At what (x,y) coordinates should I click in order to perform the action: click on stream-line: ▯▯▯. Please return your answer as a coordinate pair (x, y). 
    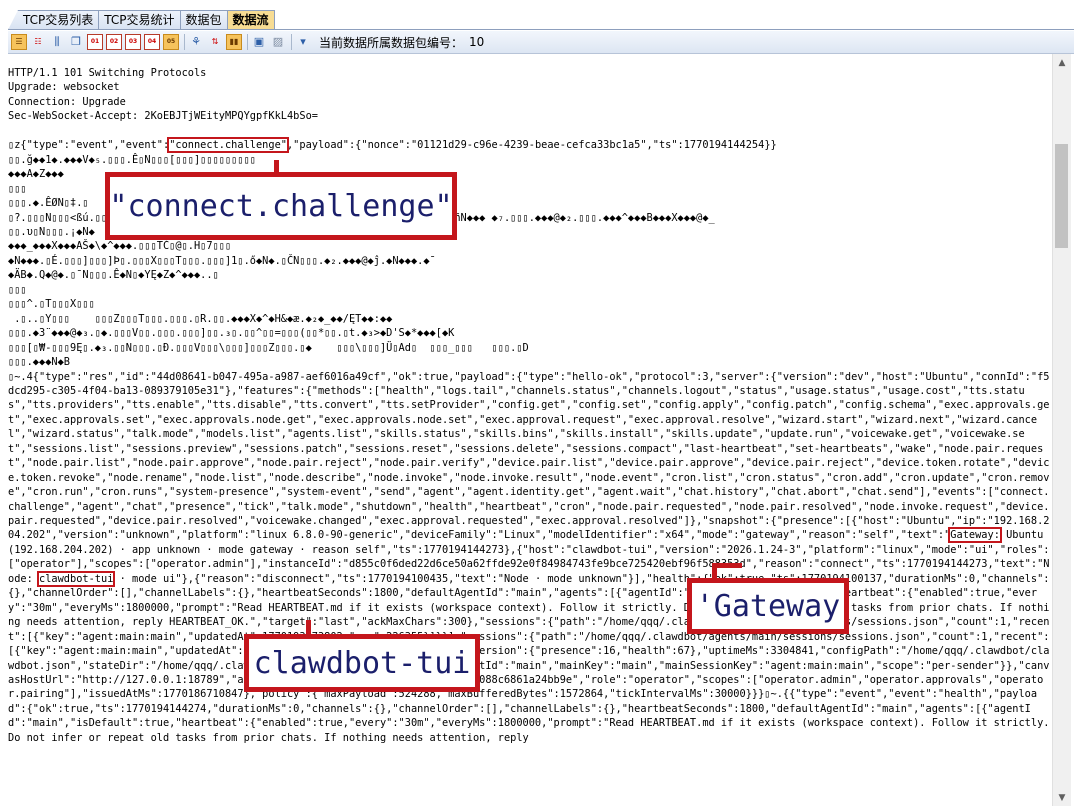
    Looking at the image, I should click on (17, 289).